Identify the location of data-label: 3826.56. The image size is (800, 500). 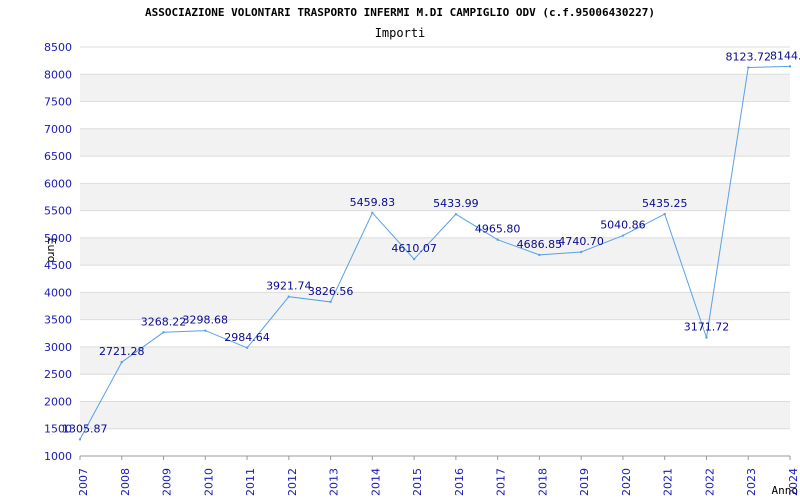
(331, 291).